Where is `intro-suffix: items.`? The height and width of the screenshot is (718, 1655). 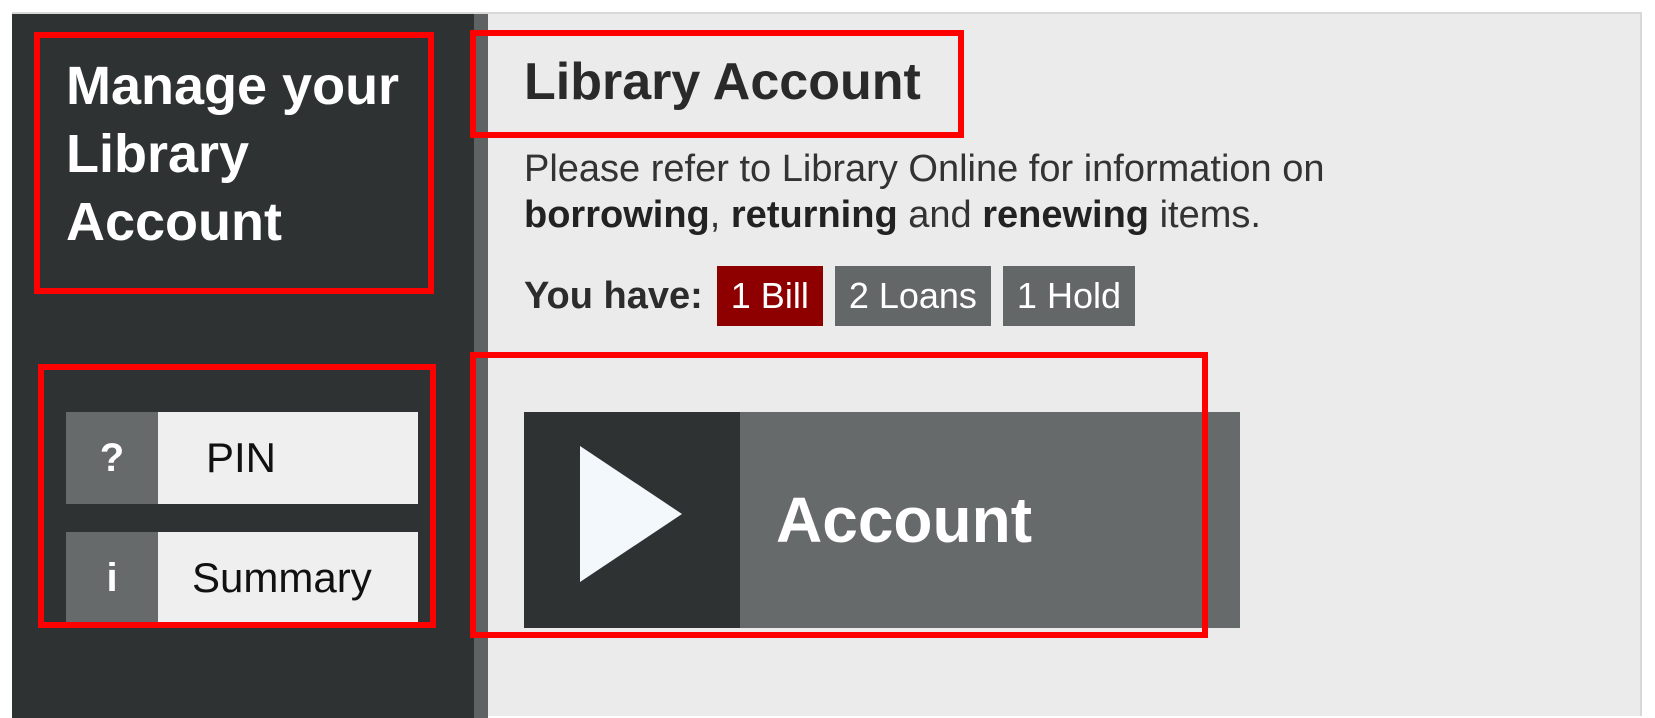 intro-suffix: items. is located at coordinates (1210, 215).